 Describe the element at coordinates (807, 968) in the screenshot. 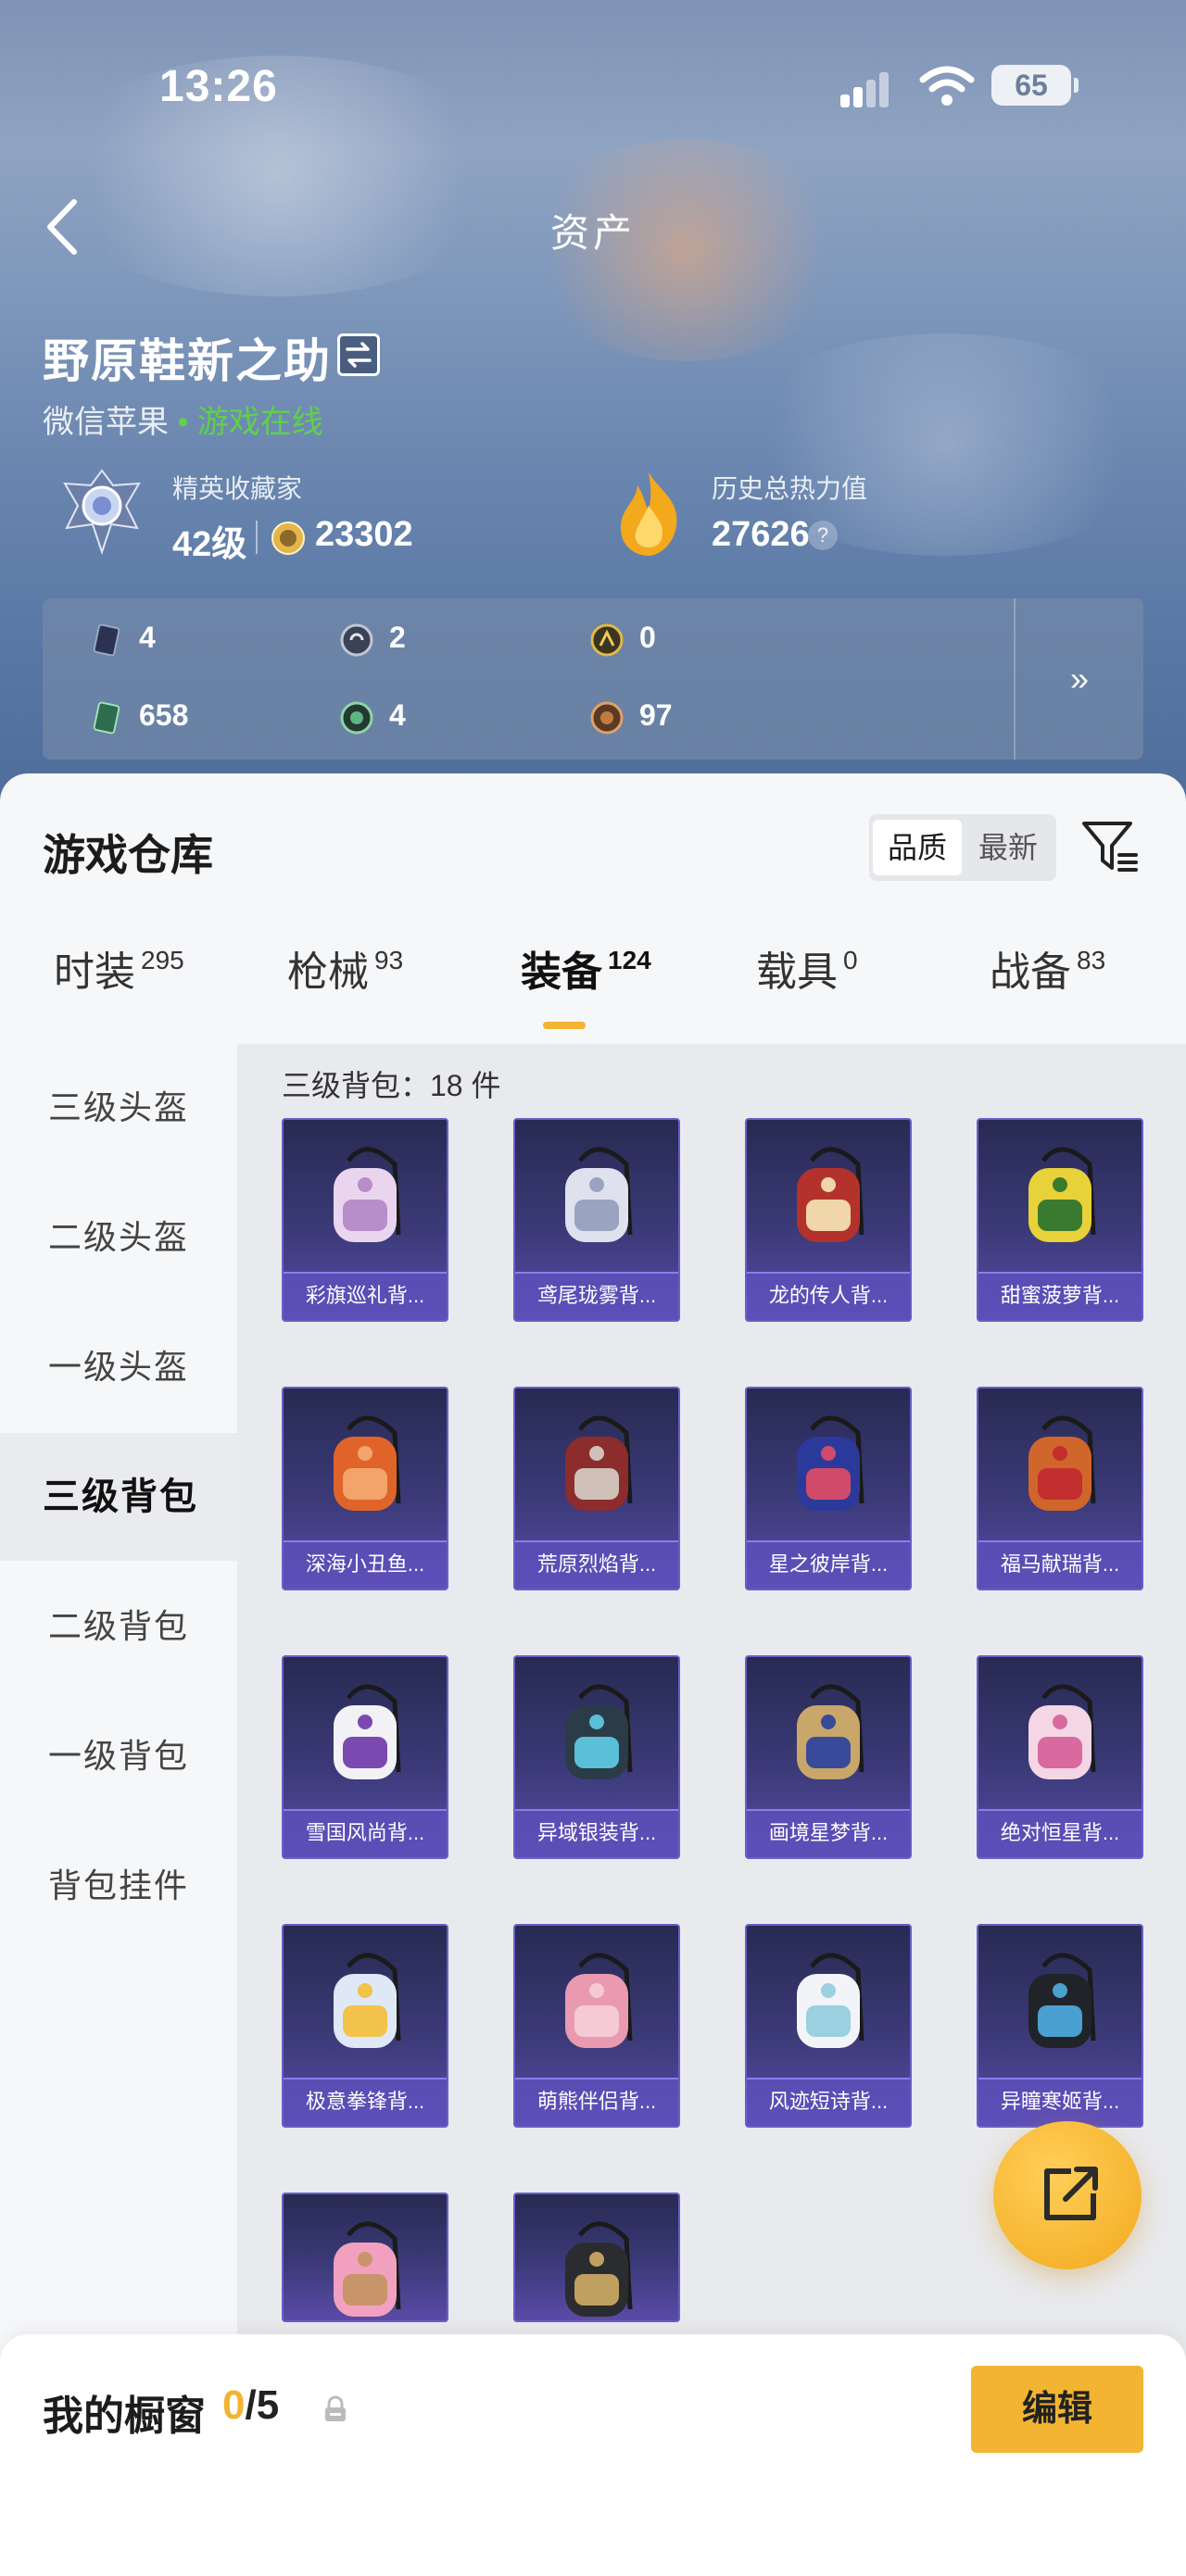

I see `tab-vehicles: 载具 0` at that location.